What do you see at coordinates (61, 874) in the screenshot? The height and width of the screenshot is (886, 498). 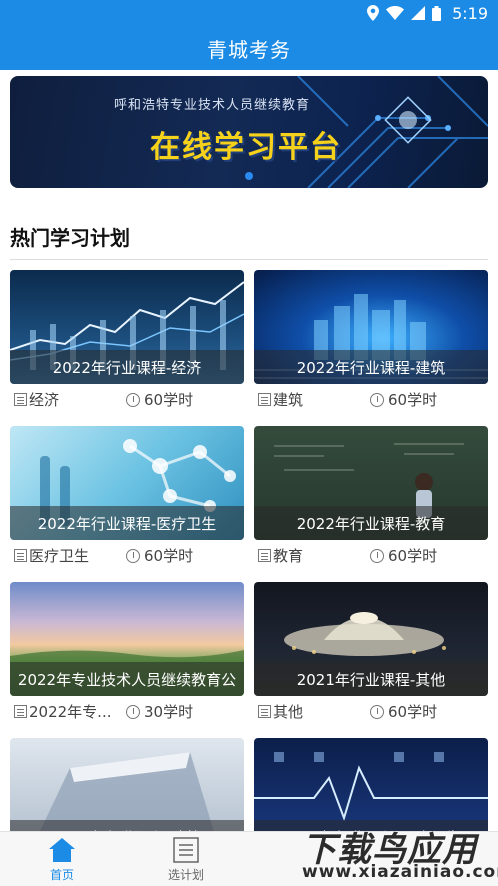 I see `tab-label: 首页` at bounding box center [61, 874].